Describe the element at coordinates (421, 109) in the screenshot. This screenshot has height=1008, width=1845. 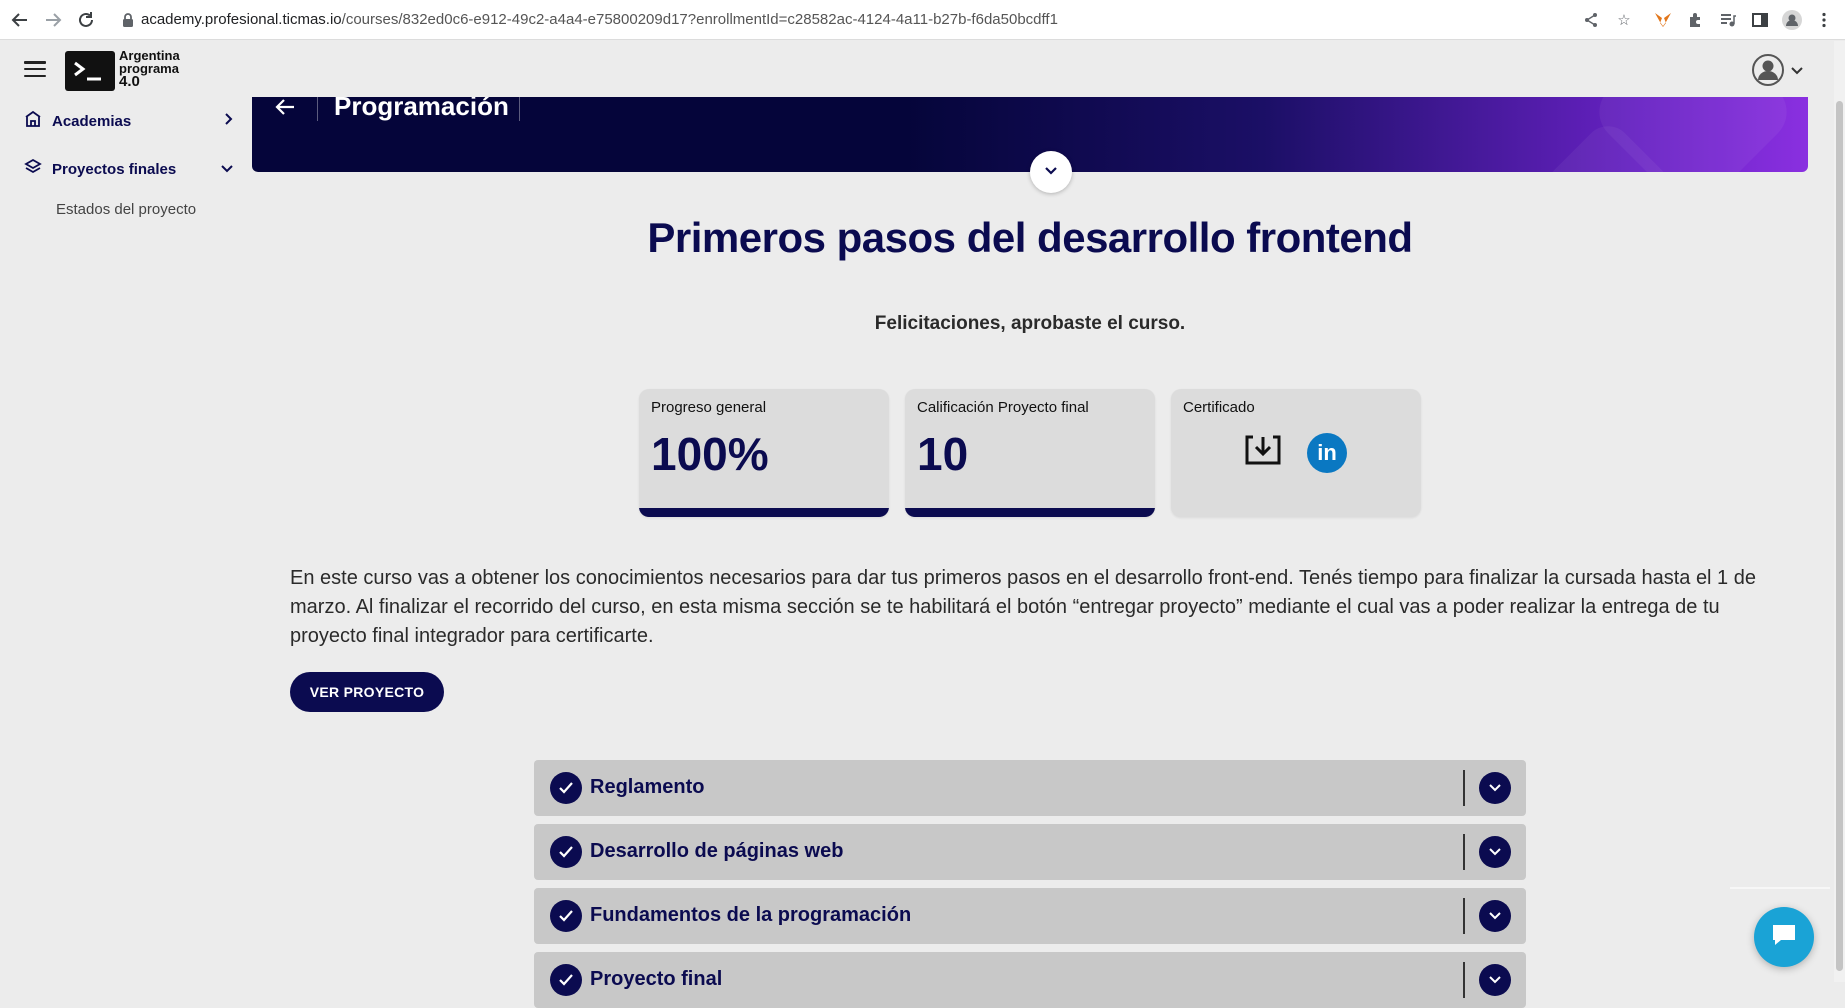
I see `banner-title: Programación` at that location.